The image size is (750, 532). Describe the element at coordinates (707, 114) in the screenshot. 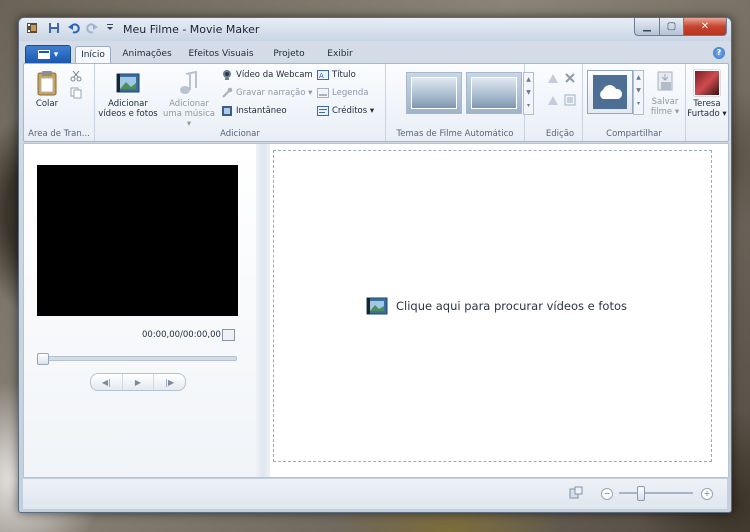

I see `user-name-label-2: Furtado ▾` at that location.